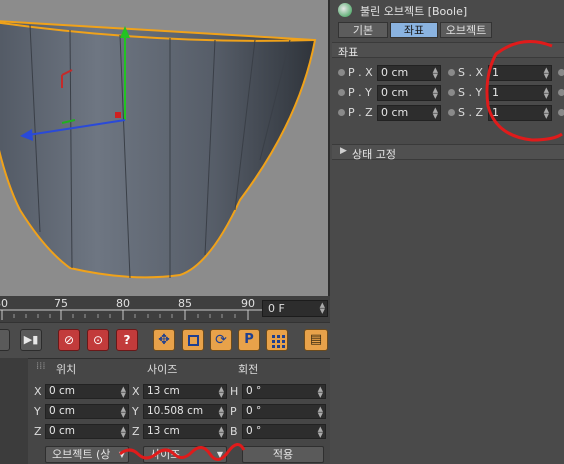 The image size is (564, 464). Describe the element at coordinates (5, 340) in the screenshot. I see `prev-button` at that location.